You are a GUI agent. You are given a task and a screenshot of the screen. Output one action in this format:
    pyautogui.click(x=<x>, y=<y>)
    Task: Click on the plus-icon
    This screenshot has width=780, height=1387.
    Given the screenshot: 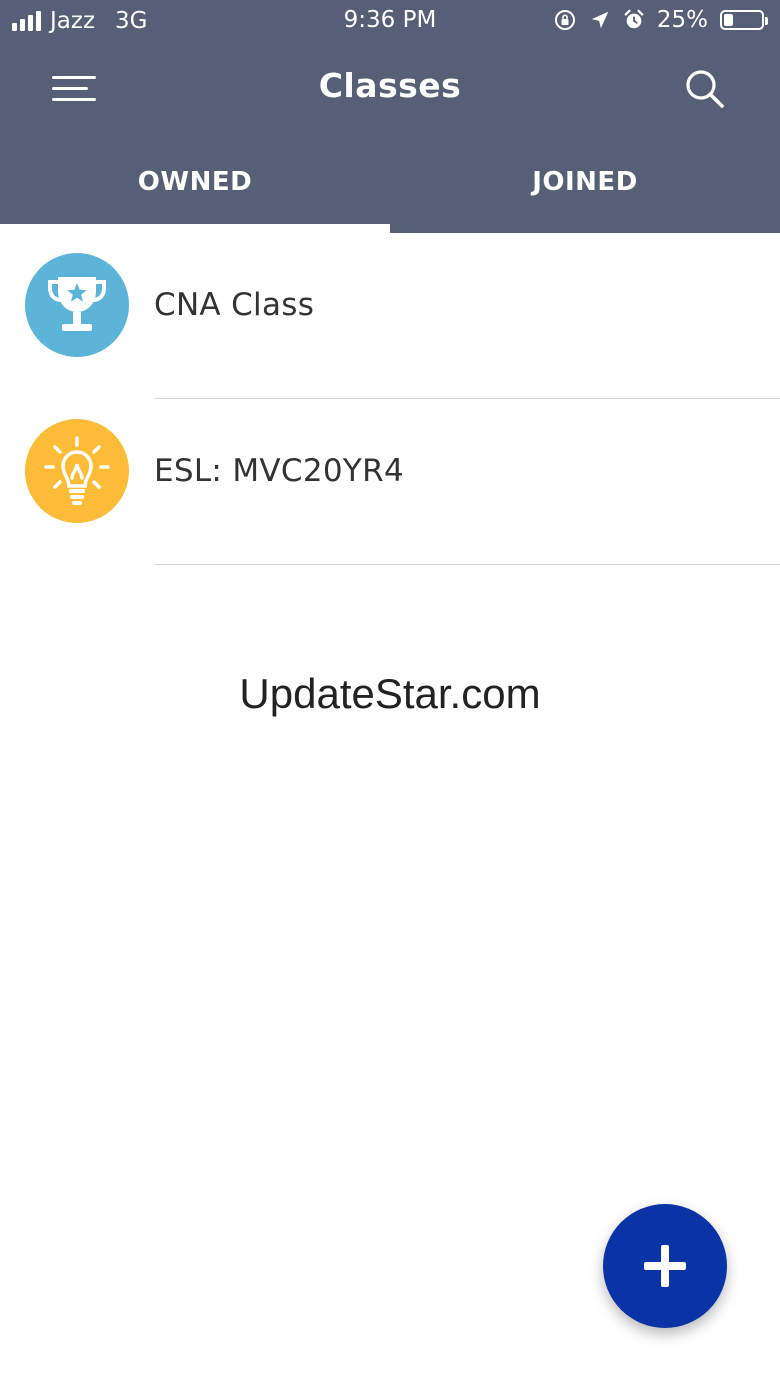 What is the action you would take?
    pyautogui.click(x=665, y=1266)
    